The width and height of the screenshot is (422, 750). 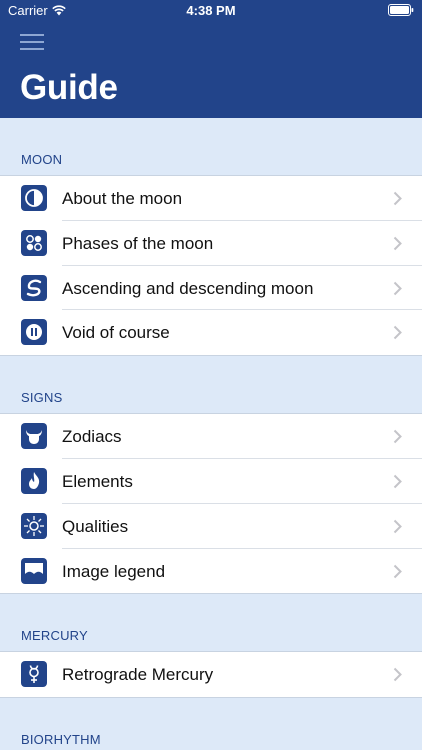 What do you see at coordinates (211, 146) in the screenshot?
I see `section-header-moon: MOON` at bounding box center [211, 146].